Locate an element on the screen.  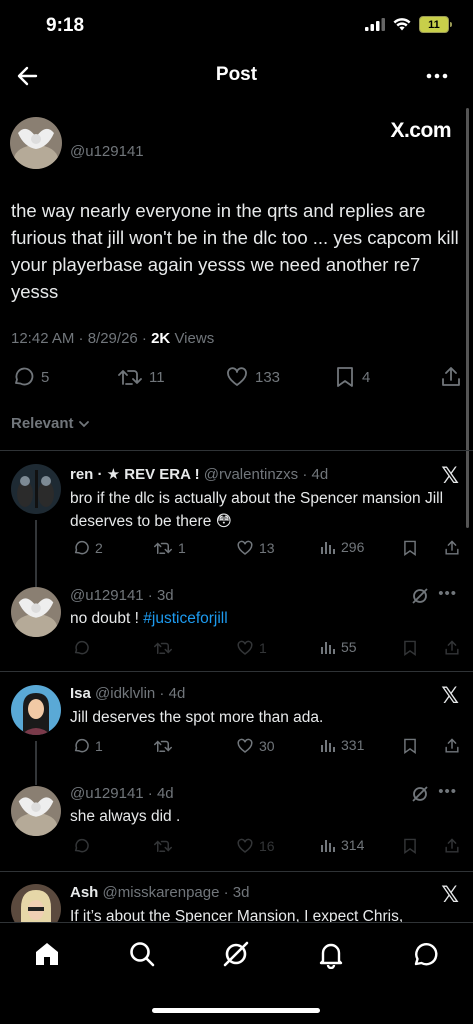
reply-author-handle: @u129141 · 3d is located at coordinates (122, 595).